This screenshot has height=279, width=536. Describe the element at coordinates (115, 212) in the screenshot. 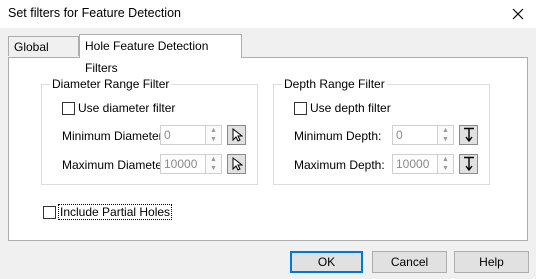

I see `include-partial-holes-label: Include Partial Holes` at that location.